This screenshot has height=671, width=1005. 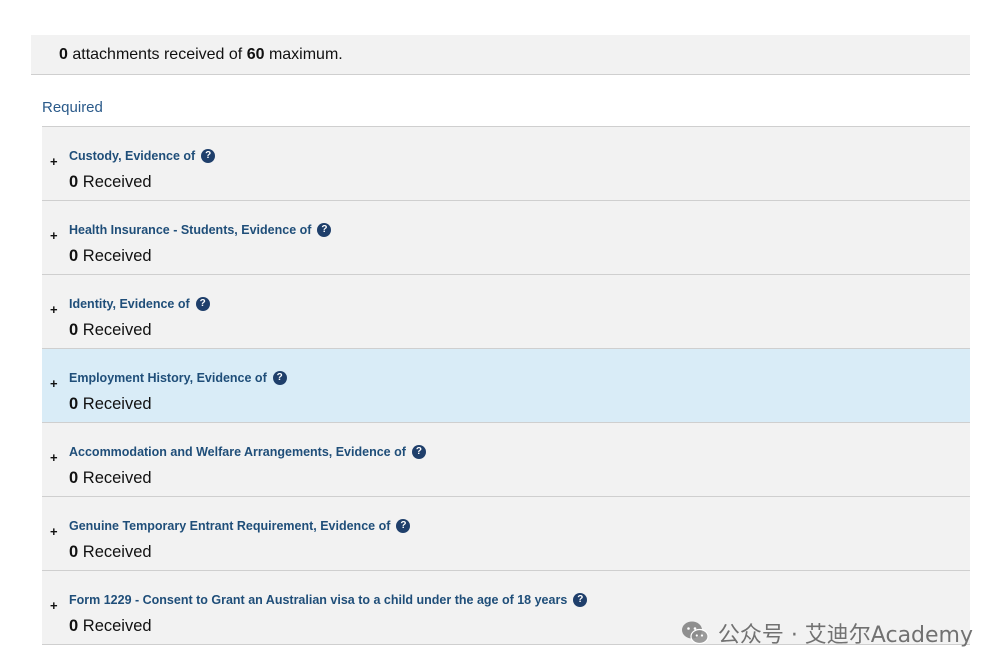 What do you see at coordinates (190, 230) in the screenshot?
I see `attachment-title-link: Health Insurance - Students, Evidence of` at bounding box center [190, 230].